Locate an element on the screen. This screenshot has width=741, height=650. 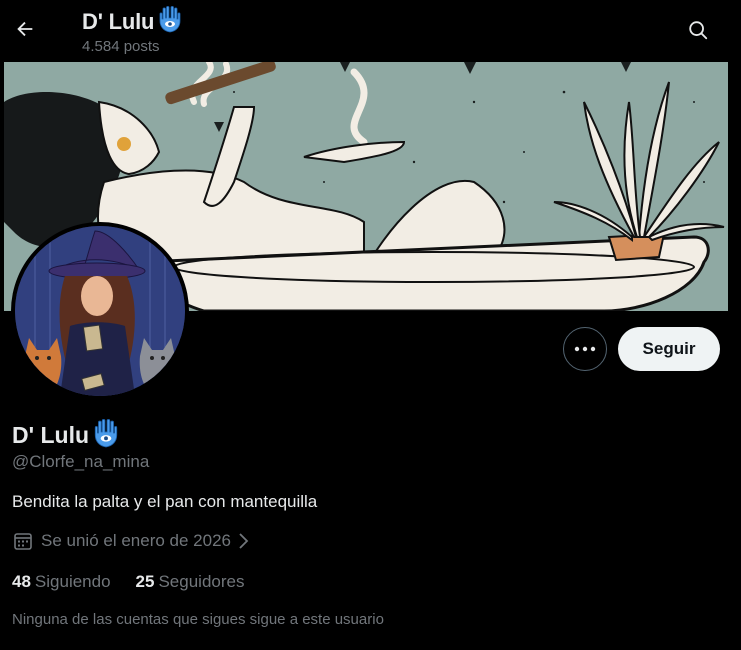
arrow-left-icon is located at coordinates (25, 29).